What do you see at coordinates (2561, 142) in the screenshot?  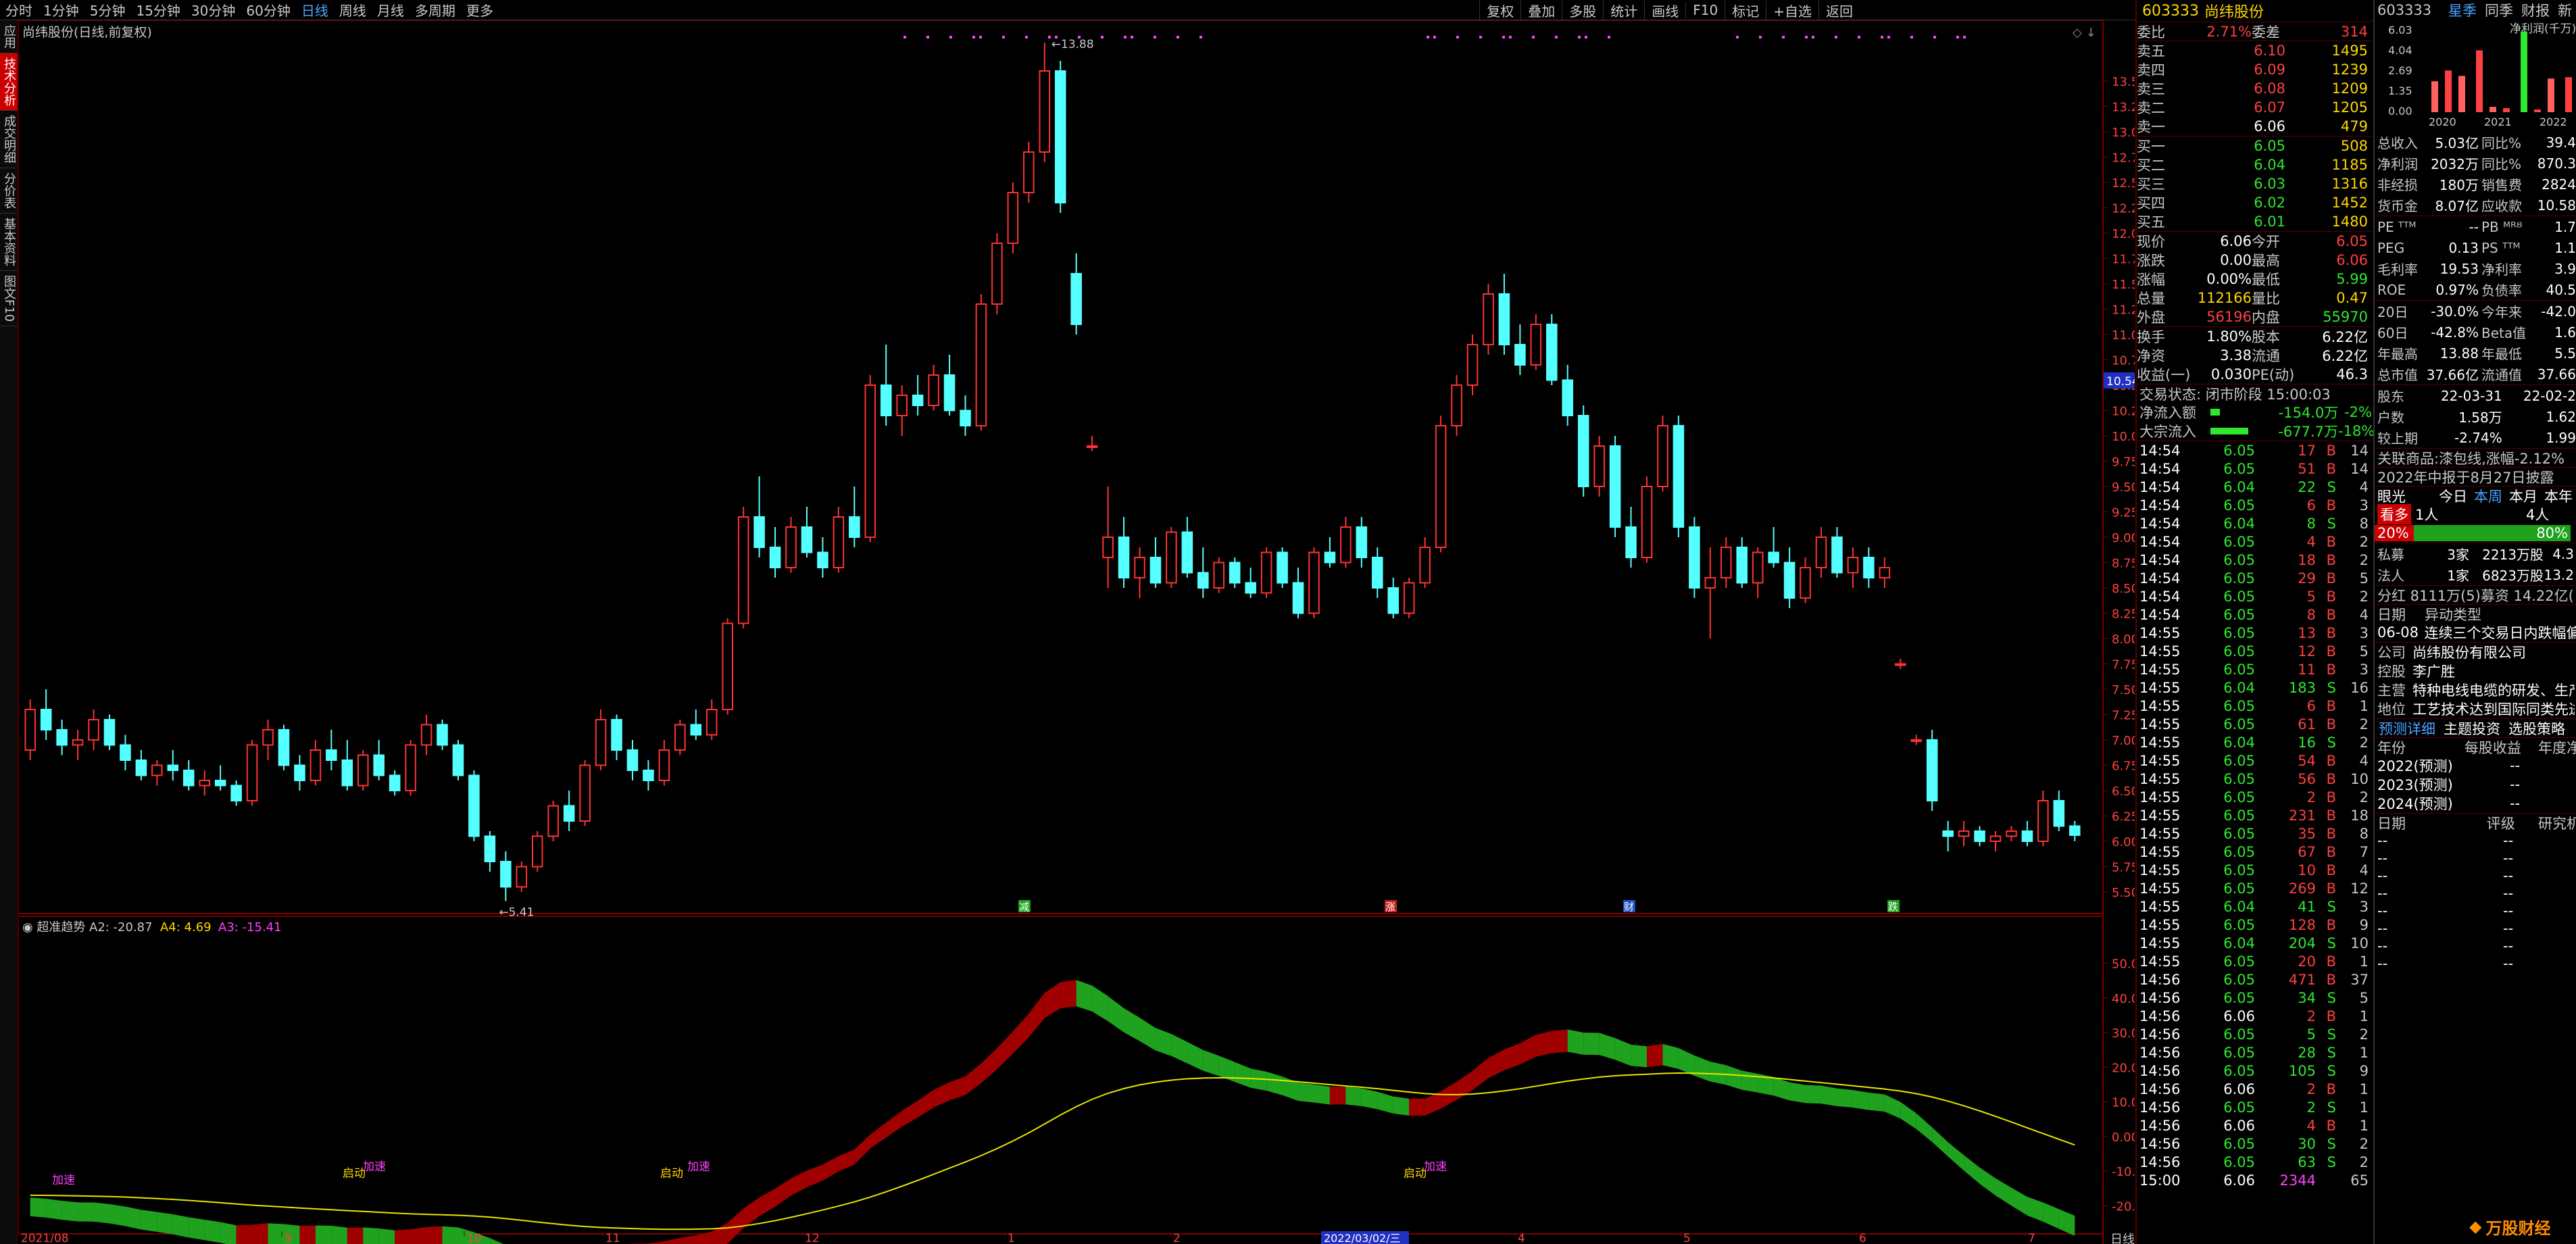 I see `fin-cell: 39.4` at bounding box center [2561, 142].